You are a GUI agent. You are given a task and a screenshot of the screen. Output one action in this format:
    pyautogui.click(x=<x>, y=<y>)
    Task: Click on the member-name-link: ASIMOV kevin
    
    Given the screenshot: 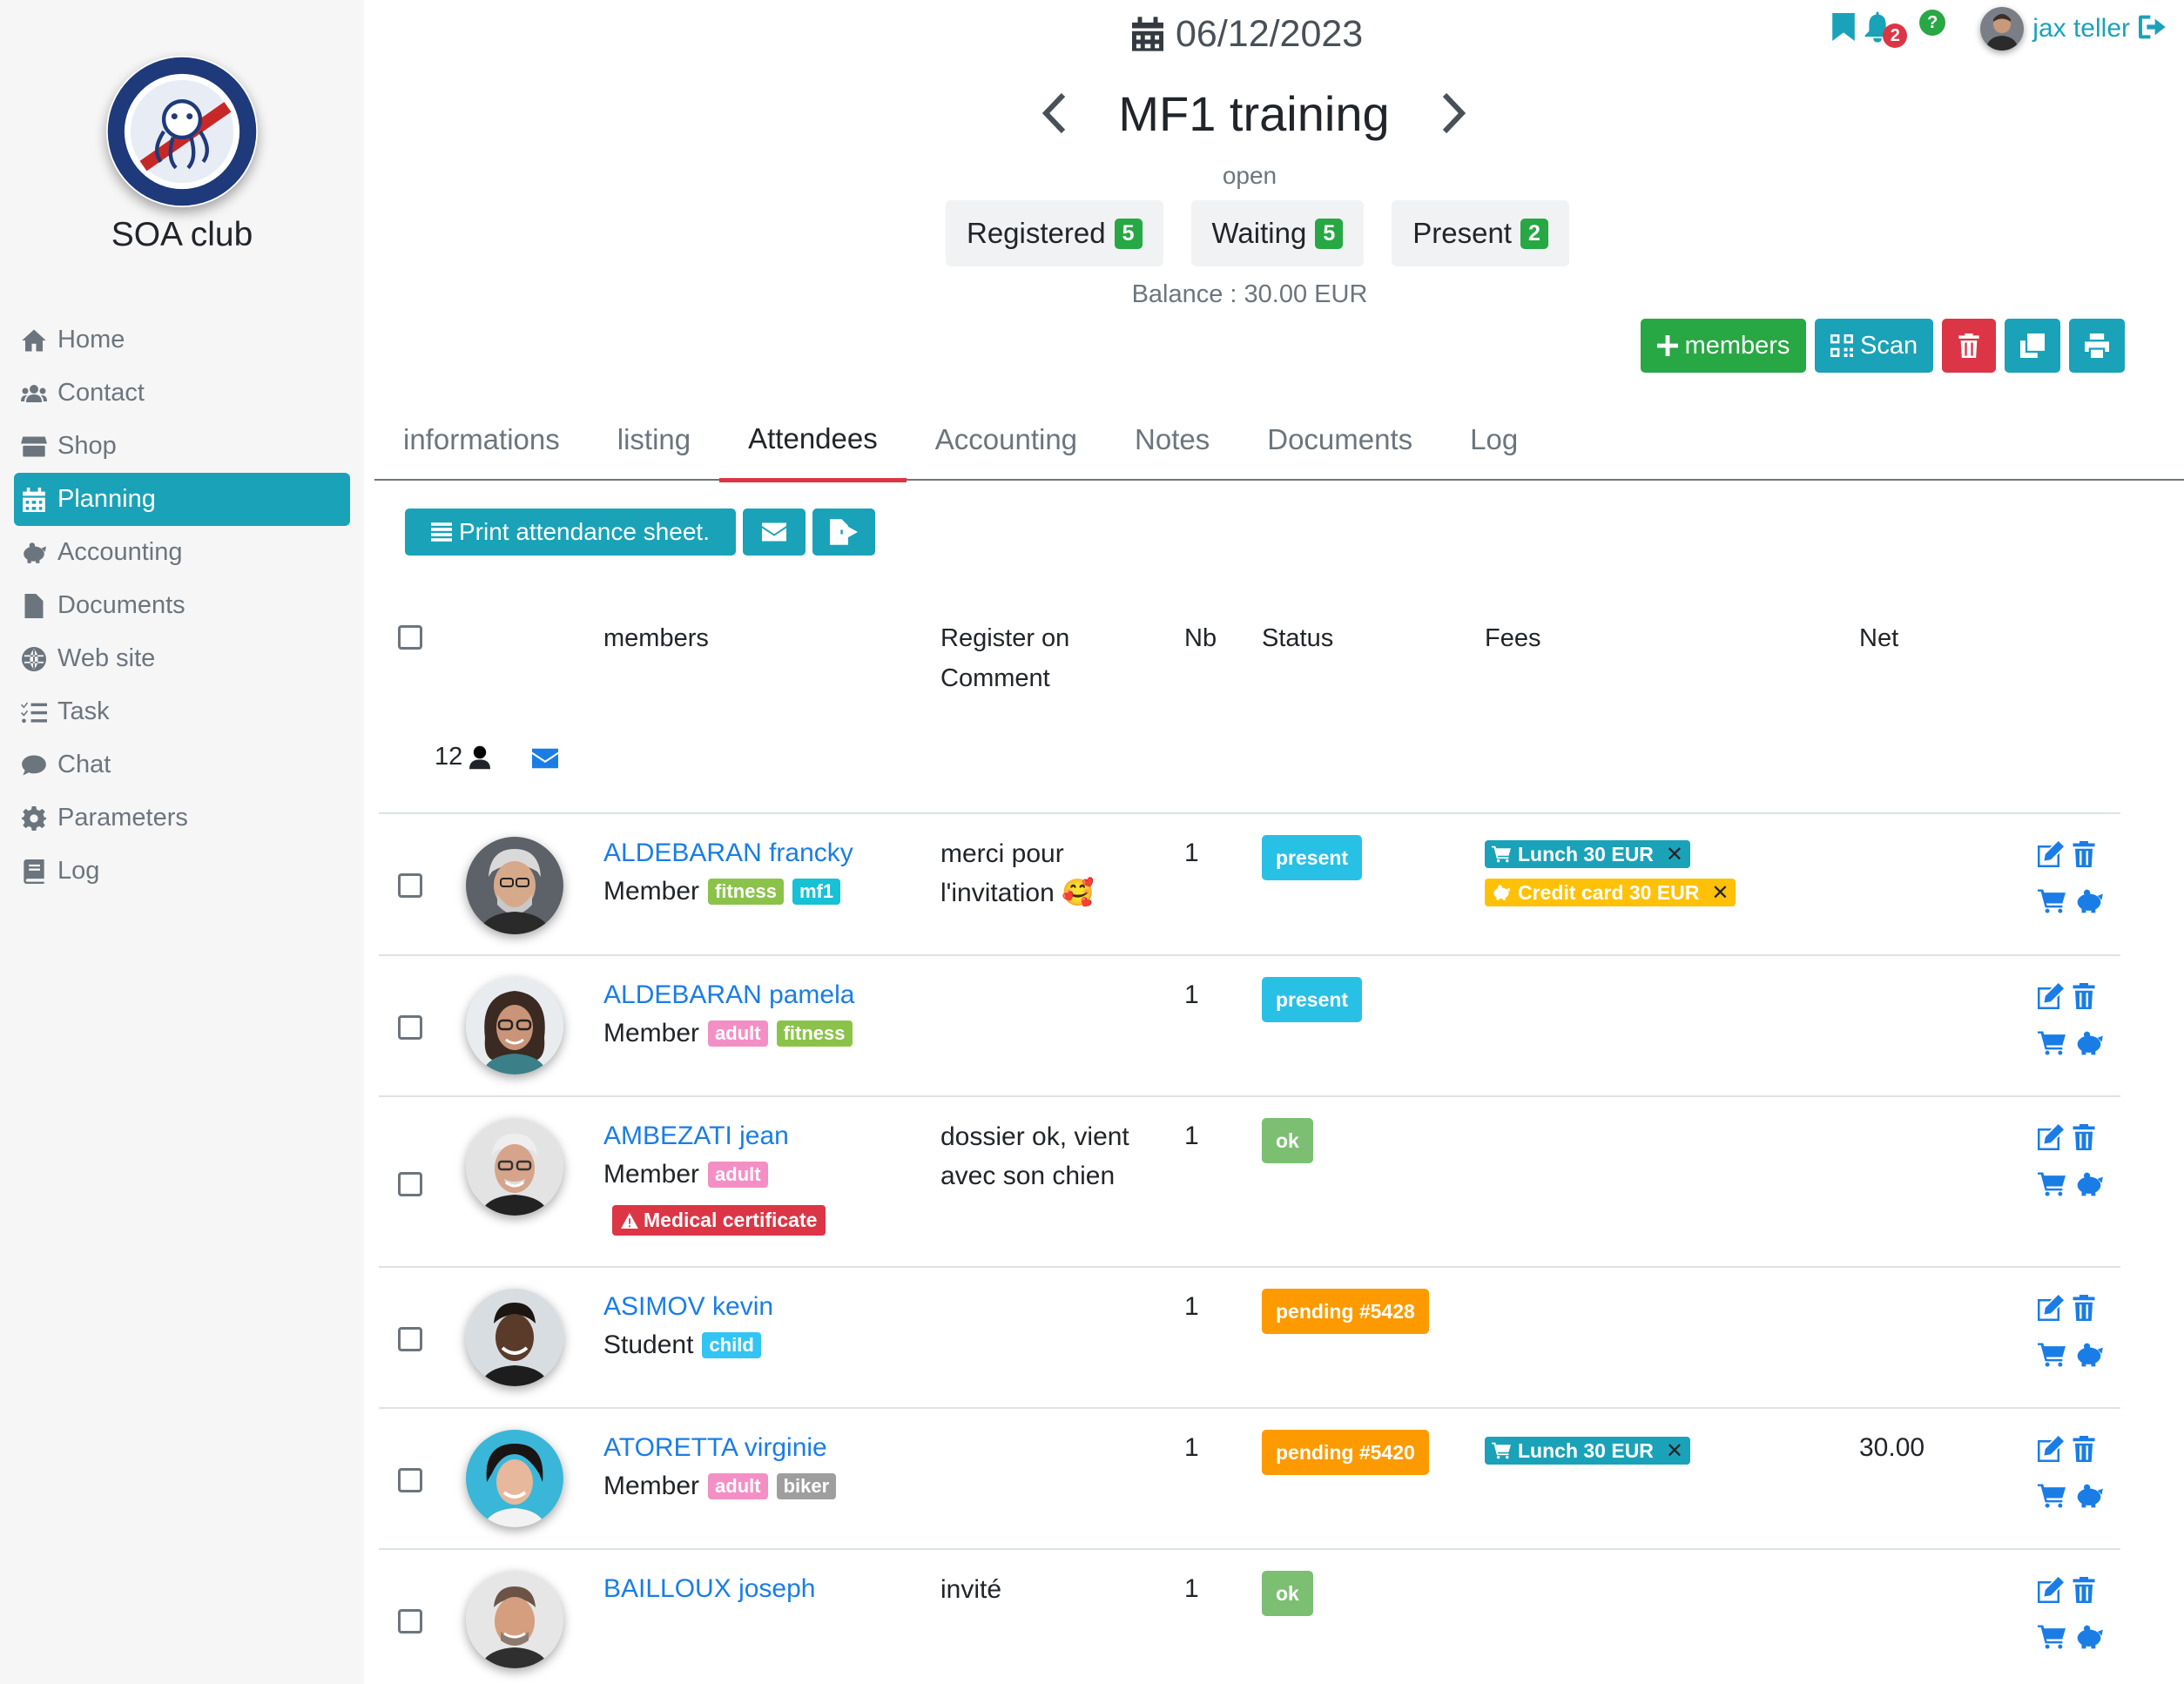 What is the action you would take?
    pyautogui.click(x=688, y=1307)
    